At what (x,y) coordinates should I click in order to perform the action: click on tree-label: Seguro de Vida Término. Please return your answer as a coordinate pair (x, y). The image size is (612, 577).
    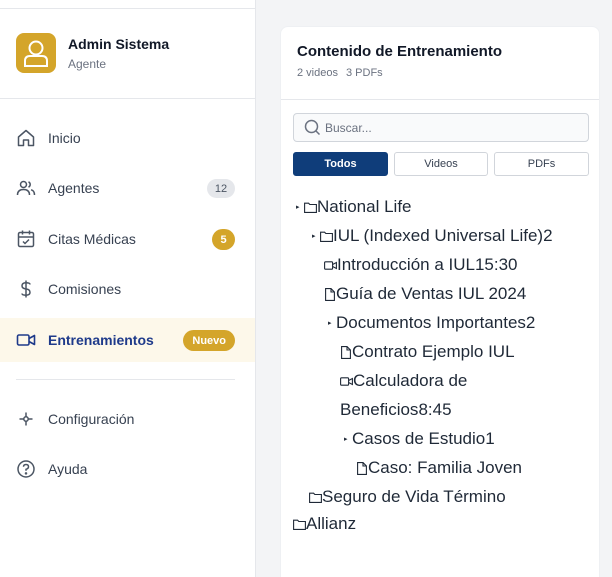
    Looking at the image, I should click on (414, 496).